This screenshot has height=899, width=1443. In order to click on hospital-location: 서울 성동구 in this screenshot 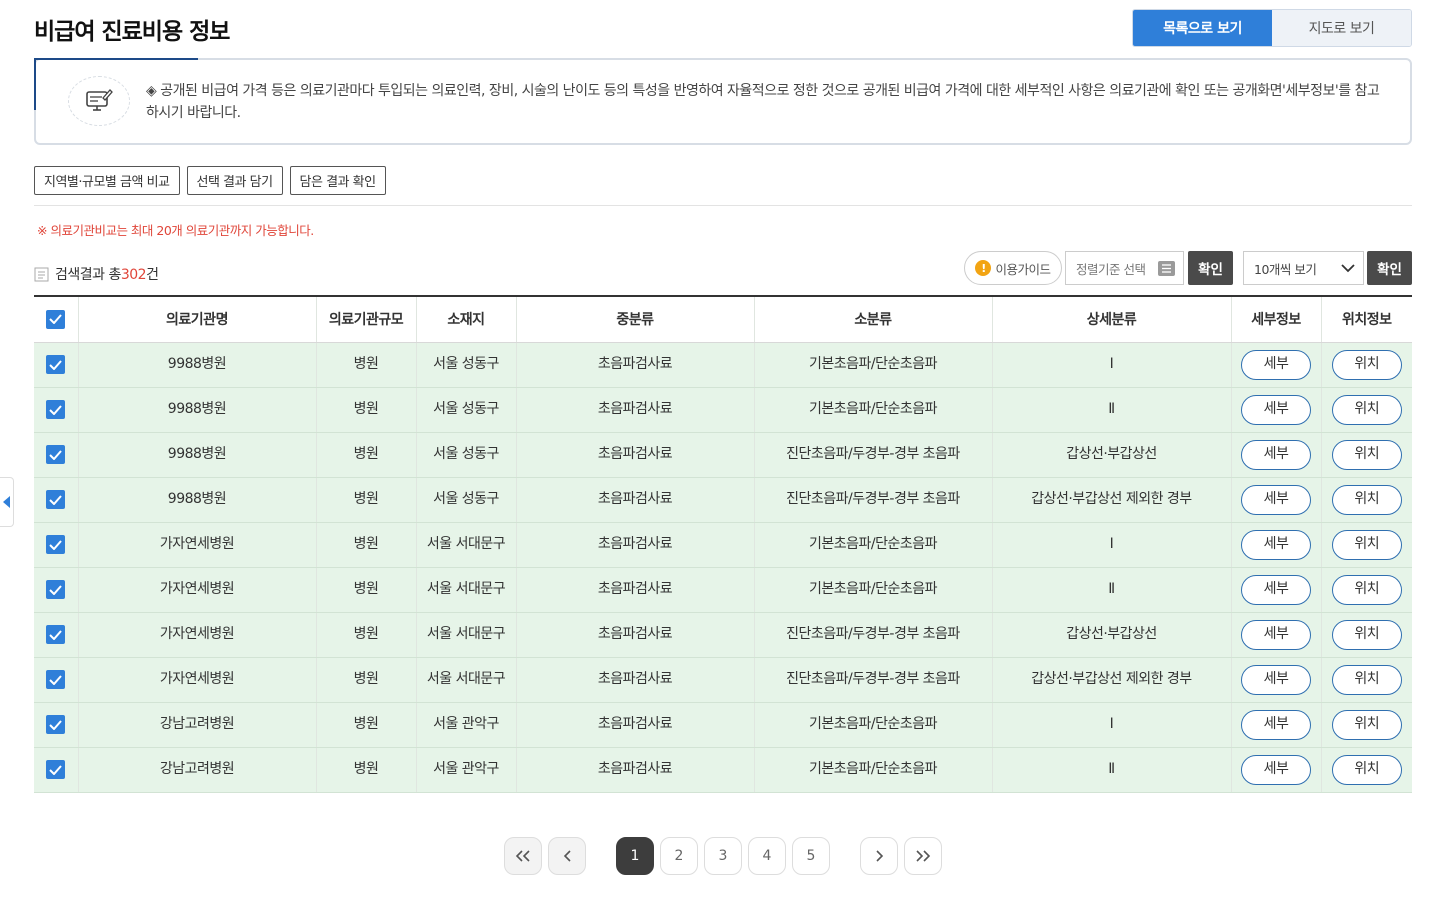, I will do `click(465, 455)`.